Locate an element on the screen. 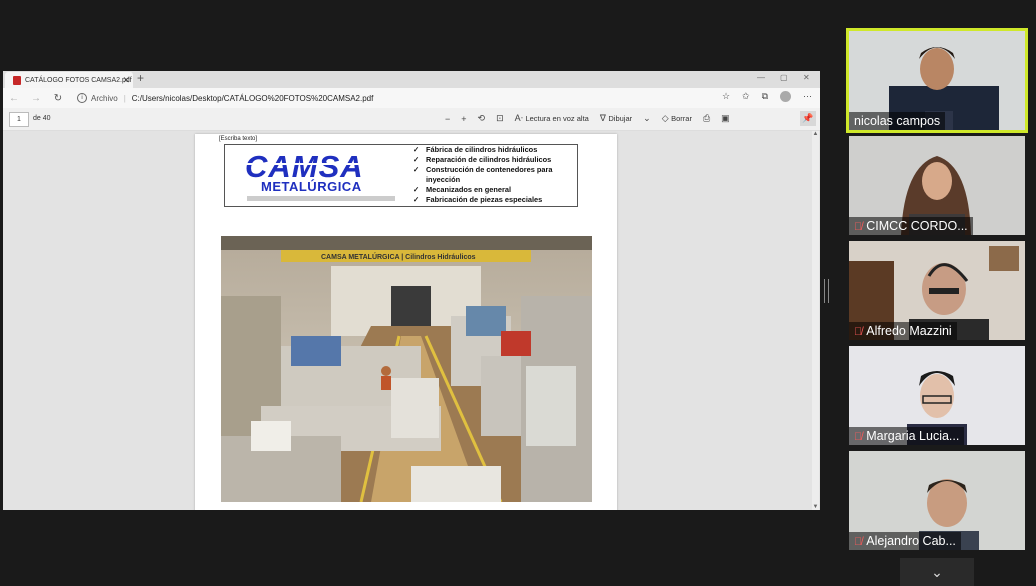 The image size is (1036, 586). print-icon: ⎙ is located at coordinates (706, 118).